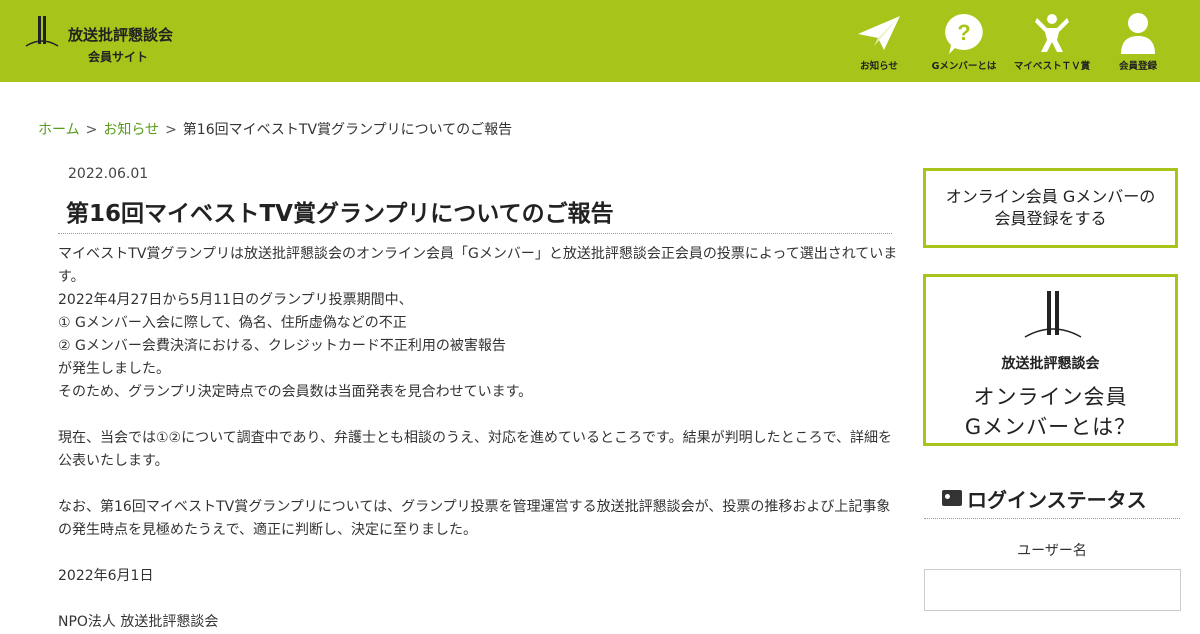  Describe the element at coordinates (347, 130) in the screenshot. I see `breadcrumb-current: 第16回マイベストTV賞グランプリについてのご報告` at that location.